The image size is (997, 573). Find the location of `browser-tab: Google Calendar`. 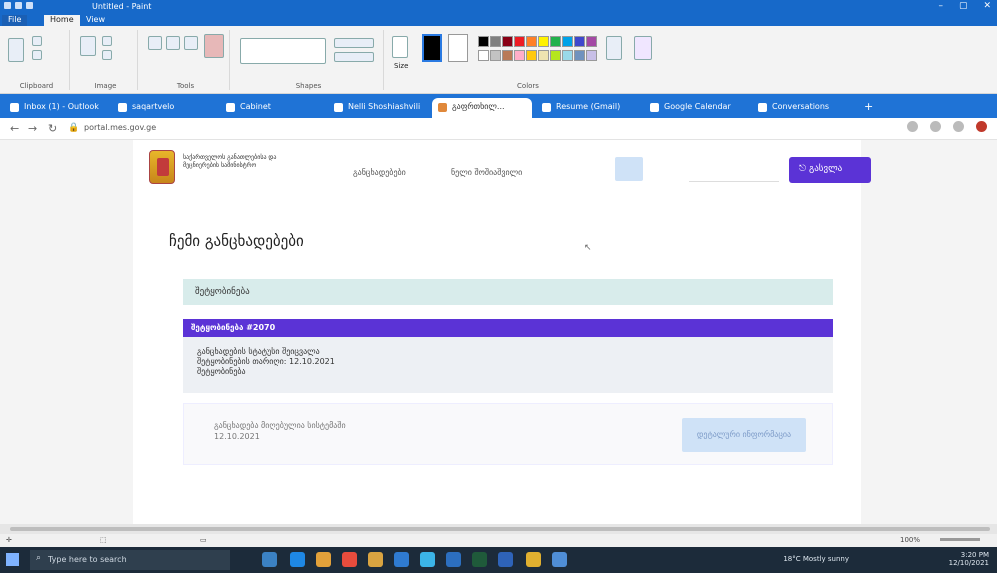

browser-tab: Google Calendar is located at coordinates (696, 108).